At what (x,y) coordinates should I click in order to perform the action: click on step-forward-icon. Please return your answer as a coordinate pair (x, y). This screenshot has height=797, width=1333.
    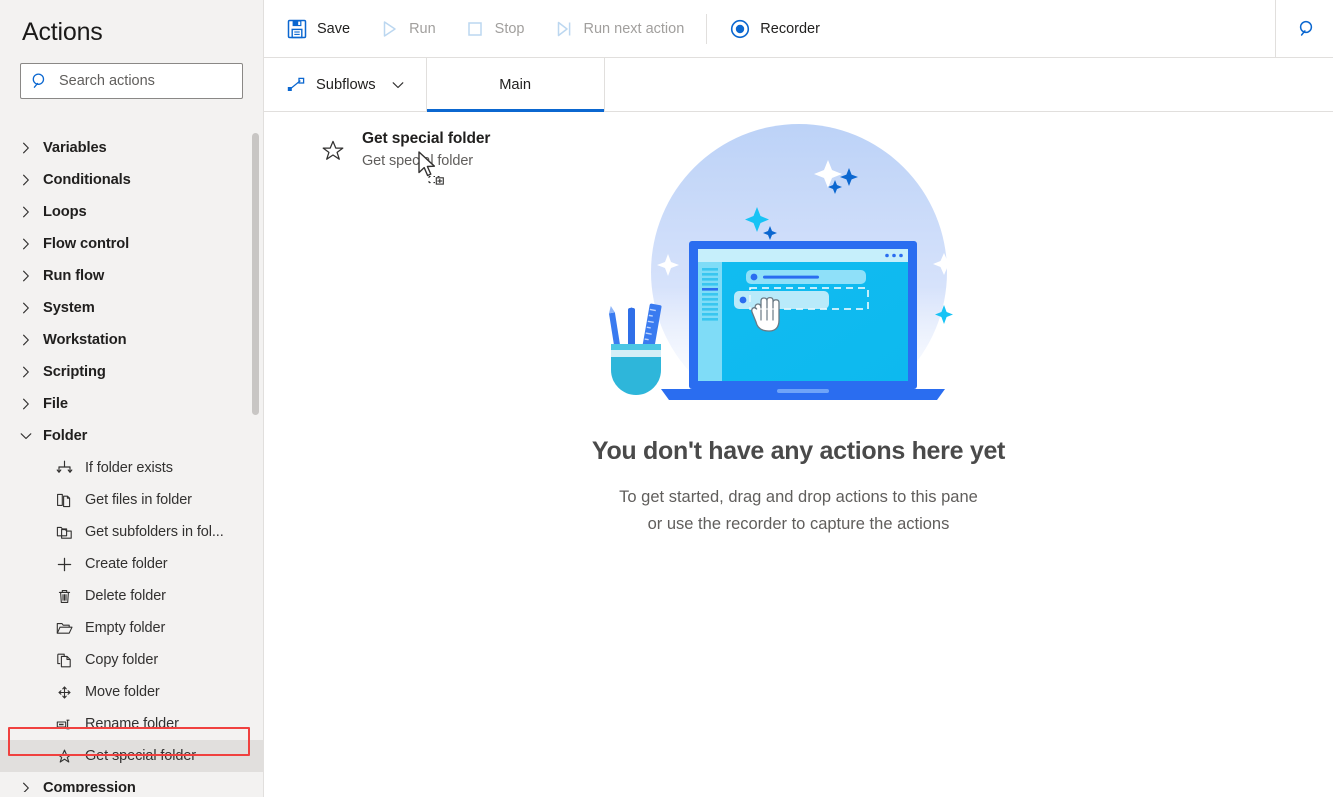
    Looking at the image, I should click on (564, 29).